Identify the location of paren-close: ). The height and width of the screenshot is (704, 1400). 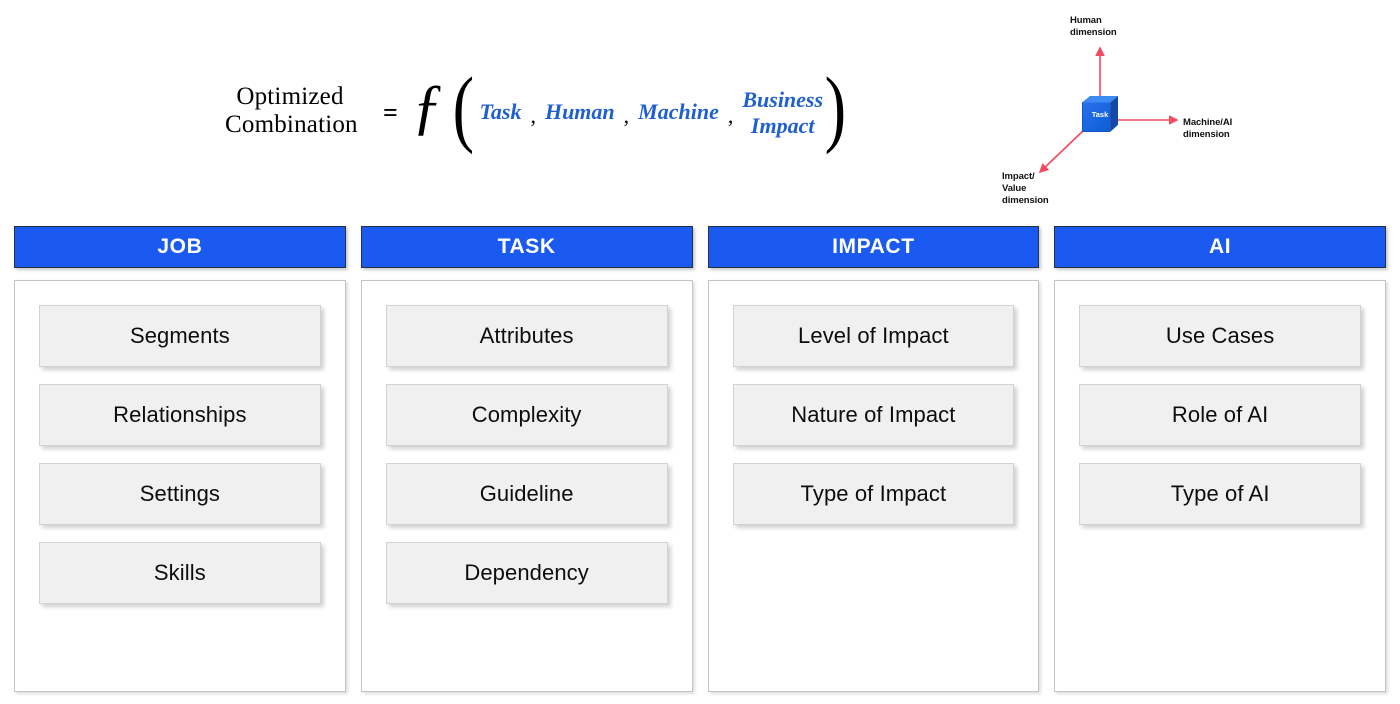
(835, 106).